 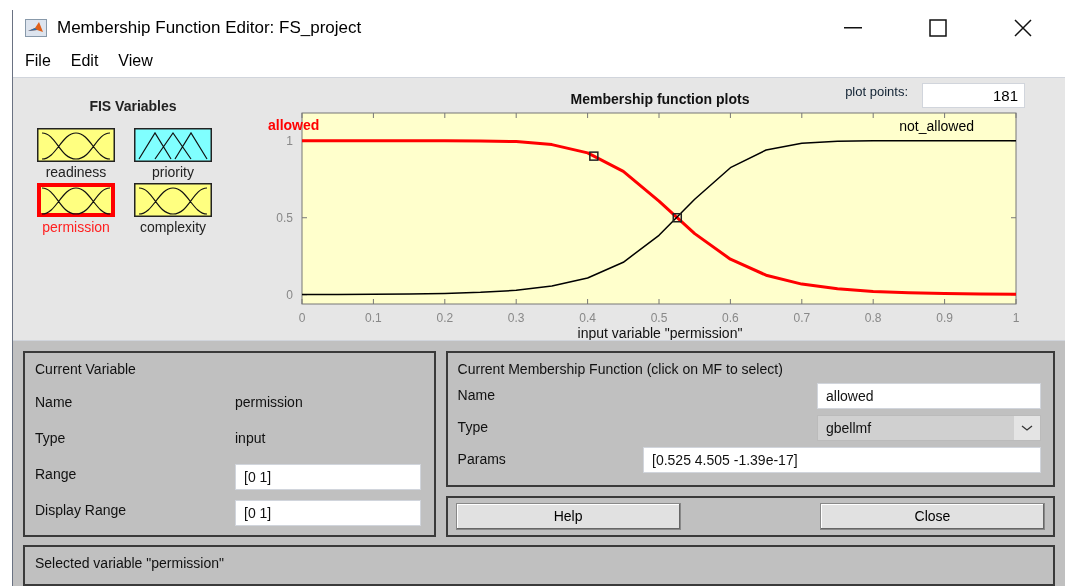 I want to click on panel-title: Current Membership Function (click on MF to select), so click(x=620, y=369).